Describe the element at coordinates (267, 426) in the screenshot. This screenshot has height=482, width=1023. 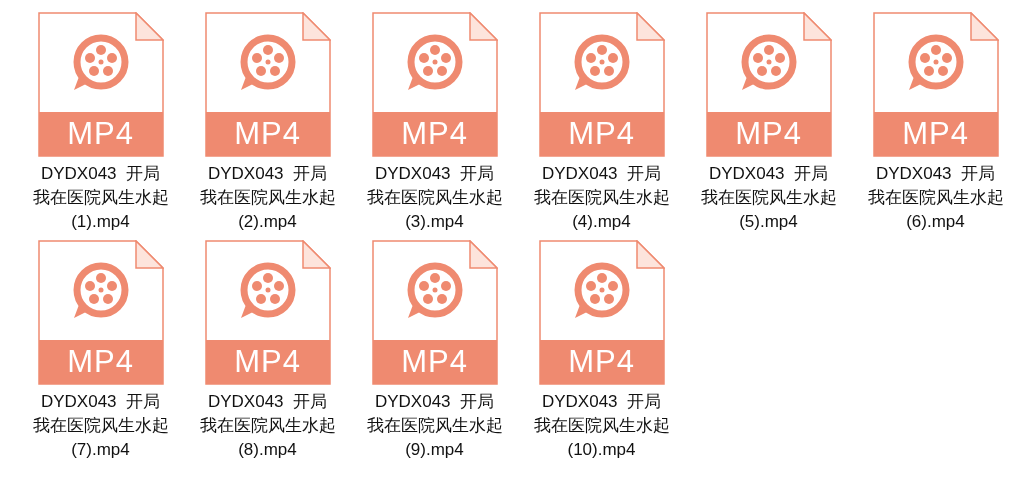
I see `file-name: DYDX043 开局我在医院风生水起 (8).mp4` at that location.